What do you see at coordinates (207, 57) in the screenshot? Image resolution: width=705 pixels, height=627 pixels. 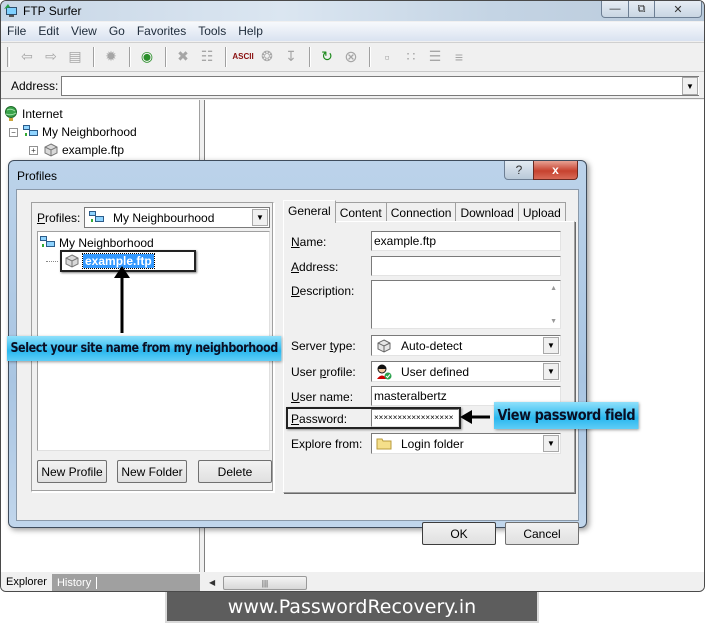 I see `properties-icon: ☷` at bounding box center [207, 57].